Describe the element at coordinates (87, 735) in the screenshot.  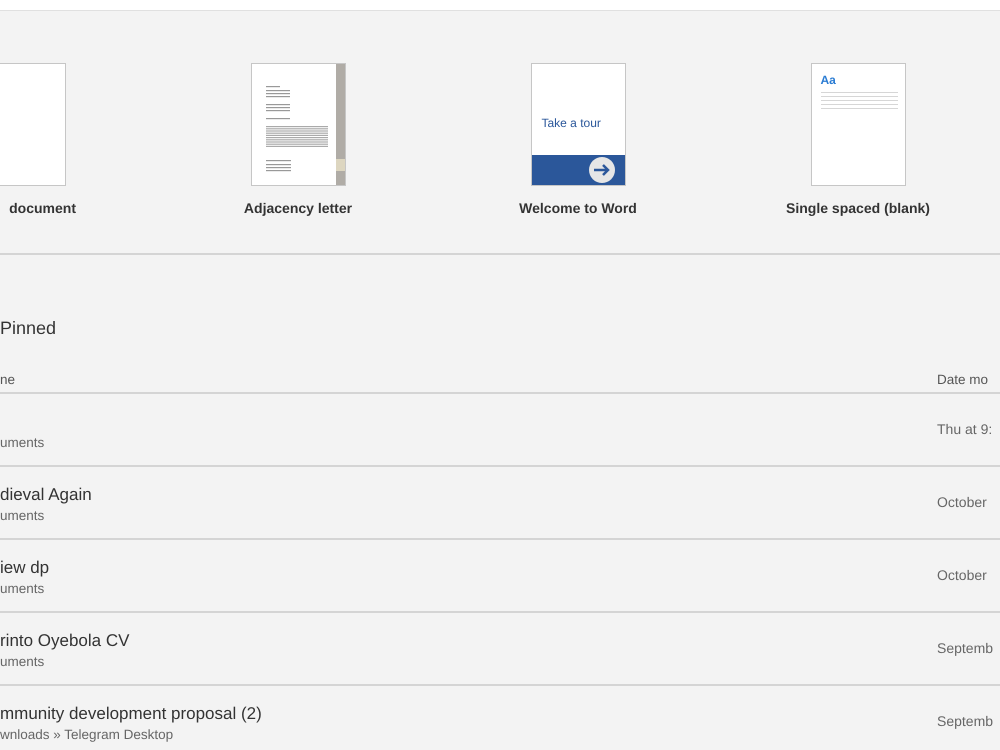
I see `file-location: wnloads » Telegram Desktop` at that location.